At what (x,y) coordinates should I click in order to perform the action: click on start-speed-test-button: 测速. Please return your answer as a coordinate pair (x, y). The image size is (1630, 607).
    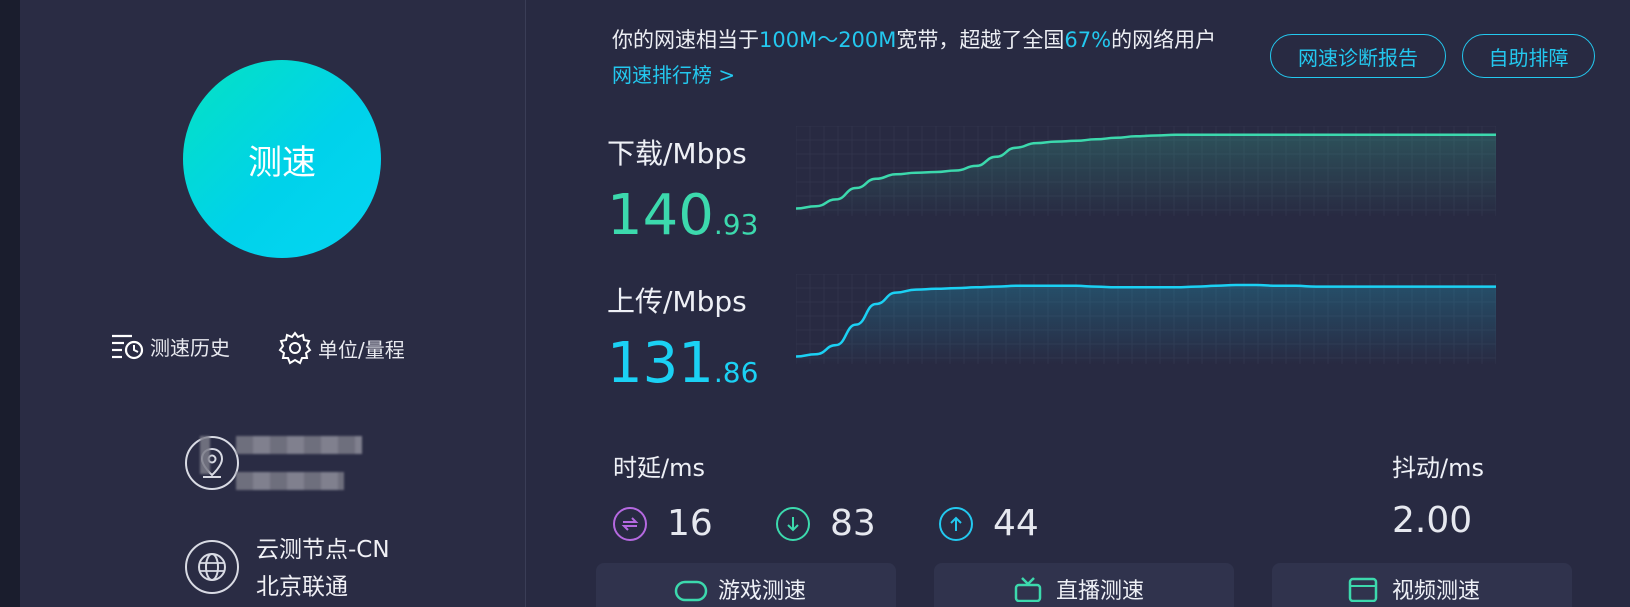
    Looking at the image, I should click on (282, 159).